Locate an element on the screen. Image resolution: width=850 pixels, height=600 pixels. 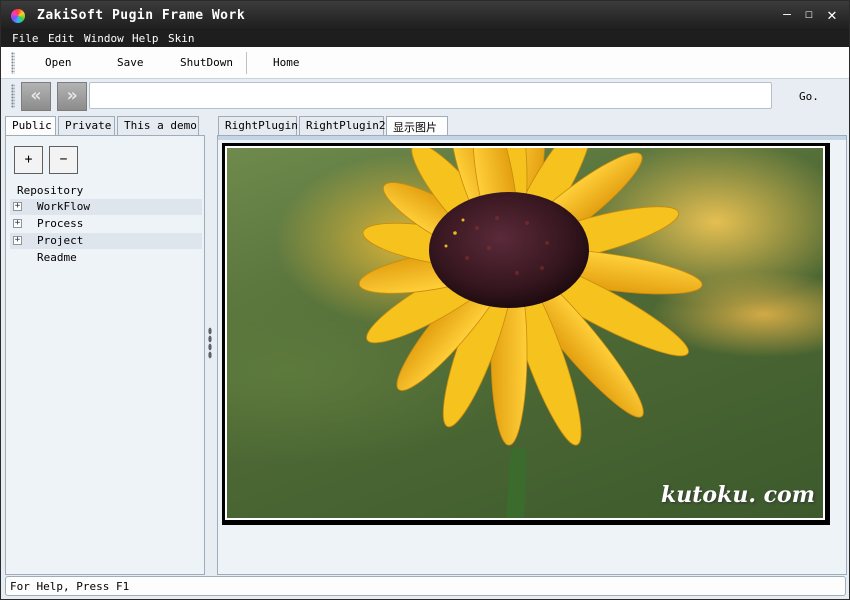
tab-private: Private is located at coordinates (86, 125).